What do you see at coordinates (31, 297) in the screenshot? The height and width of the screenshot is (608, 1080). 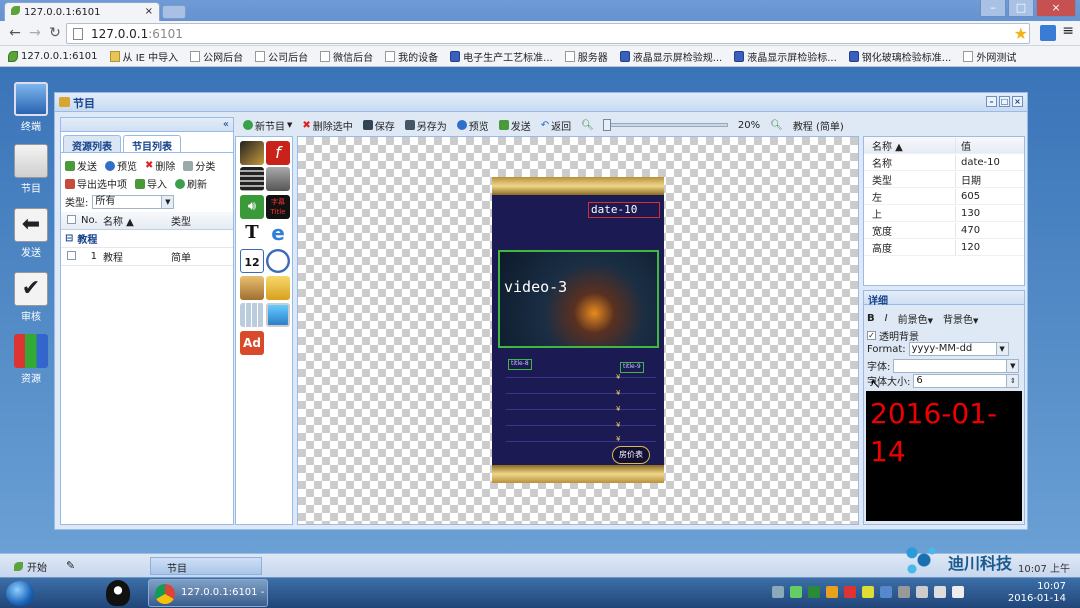 I see `desktop-icon-review: ✔ 审核` at bounding box center [31, 297].